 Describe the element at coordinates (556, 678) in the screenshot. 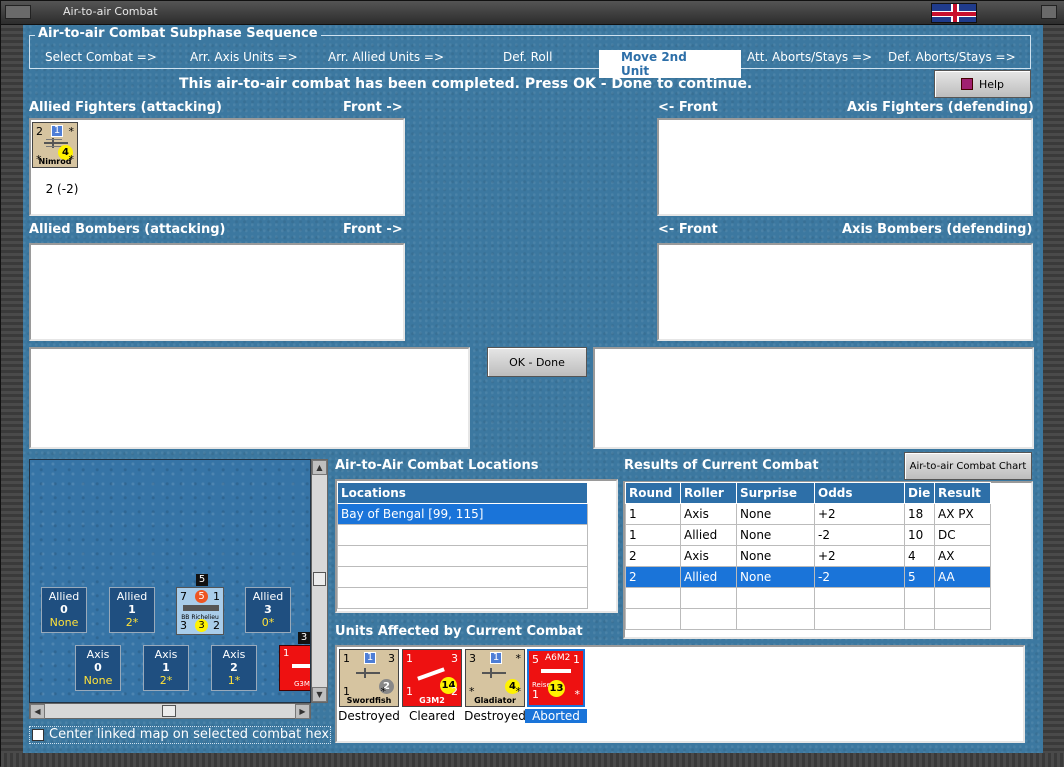

I see `unit-counter-a6m2: 5 A6M2 1 Reisen 13 1 *` at that location.